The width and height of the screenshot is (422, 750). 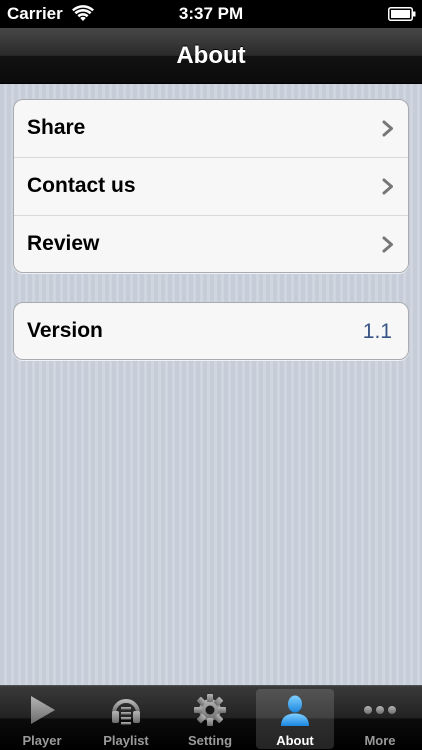 I want to click on tab-setting: Setting, so click(x=210, y=718).